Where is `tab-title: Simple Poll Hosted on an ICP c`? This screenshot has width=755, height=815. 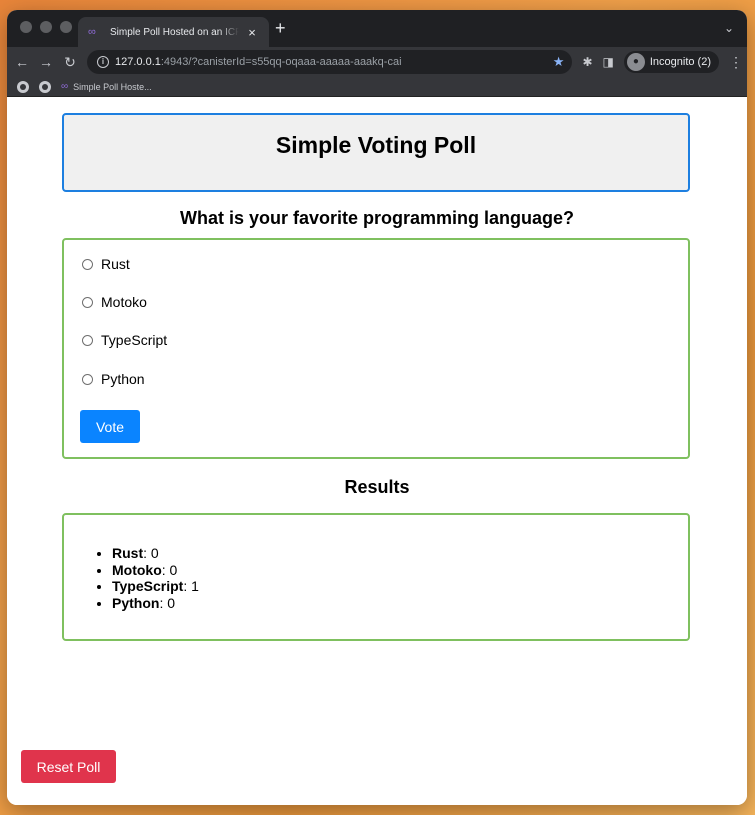 tab-title: Simple Poll Hosted on an ICP c is located at coordinates (174, 32).